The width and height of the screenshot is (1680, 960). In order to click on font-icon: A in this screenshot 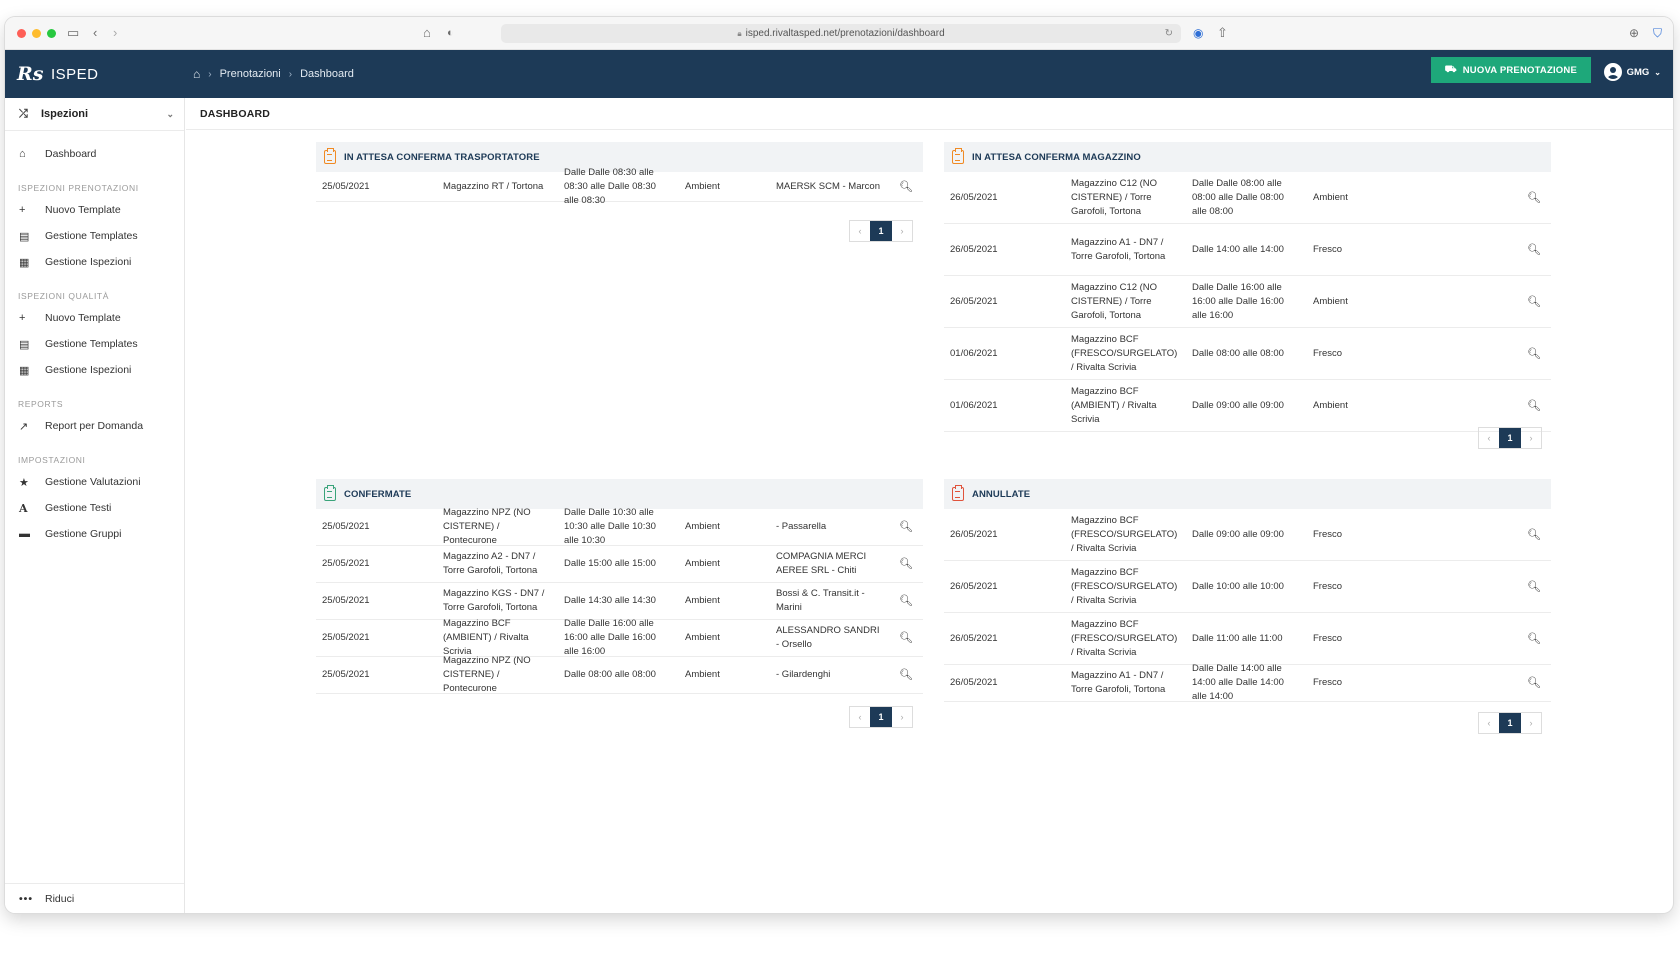, I will do `click(23, 508)`.